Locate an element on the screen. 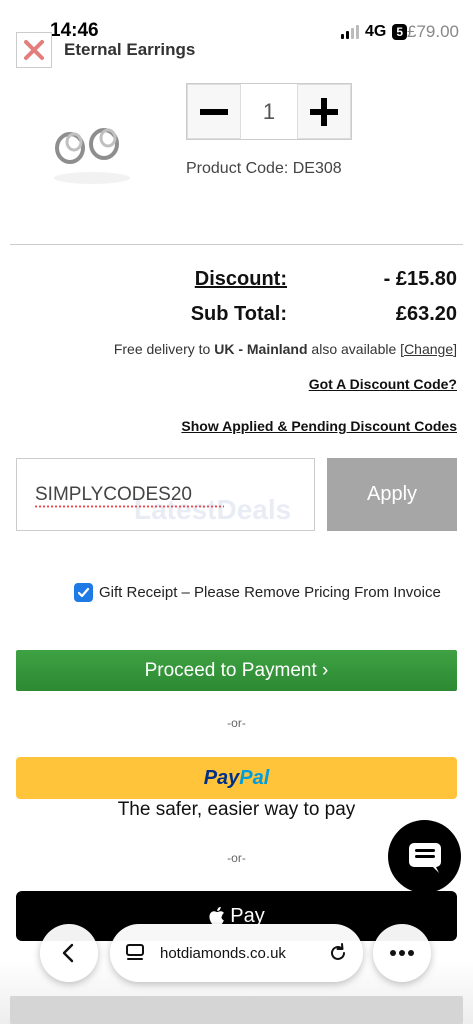  gift-receipt-checkbox is located at coordinates (83, 592).